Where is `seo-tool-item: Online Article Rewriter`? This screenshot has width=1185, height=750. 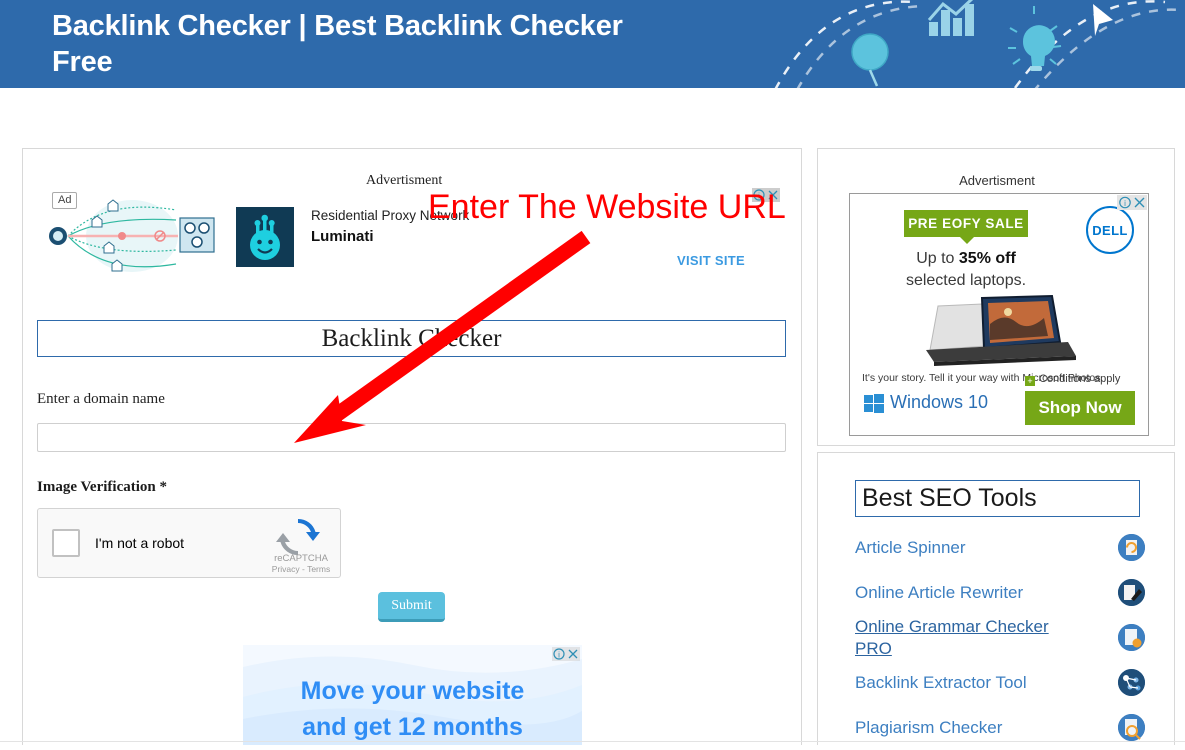 seo-tool-item: Online Article Rewriter is located at coordinates (1000, 592).